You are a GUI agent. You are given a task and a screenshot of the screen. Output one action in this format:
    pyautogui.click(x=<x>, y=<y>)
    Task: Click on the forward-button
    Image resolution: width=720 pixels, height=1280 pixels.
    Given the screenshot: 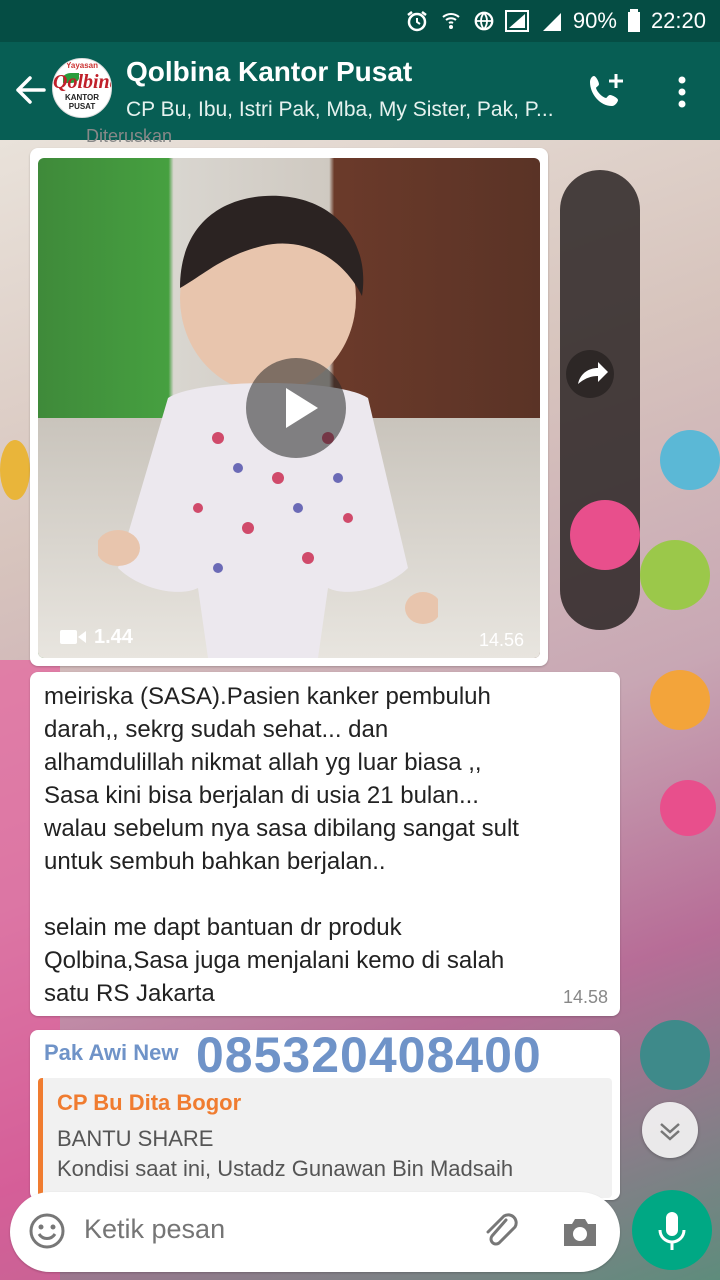 What is the action you would take?
    pyautogui.click(x=590, y=374)
    